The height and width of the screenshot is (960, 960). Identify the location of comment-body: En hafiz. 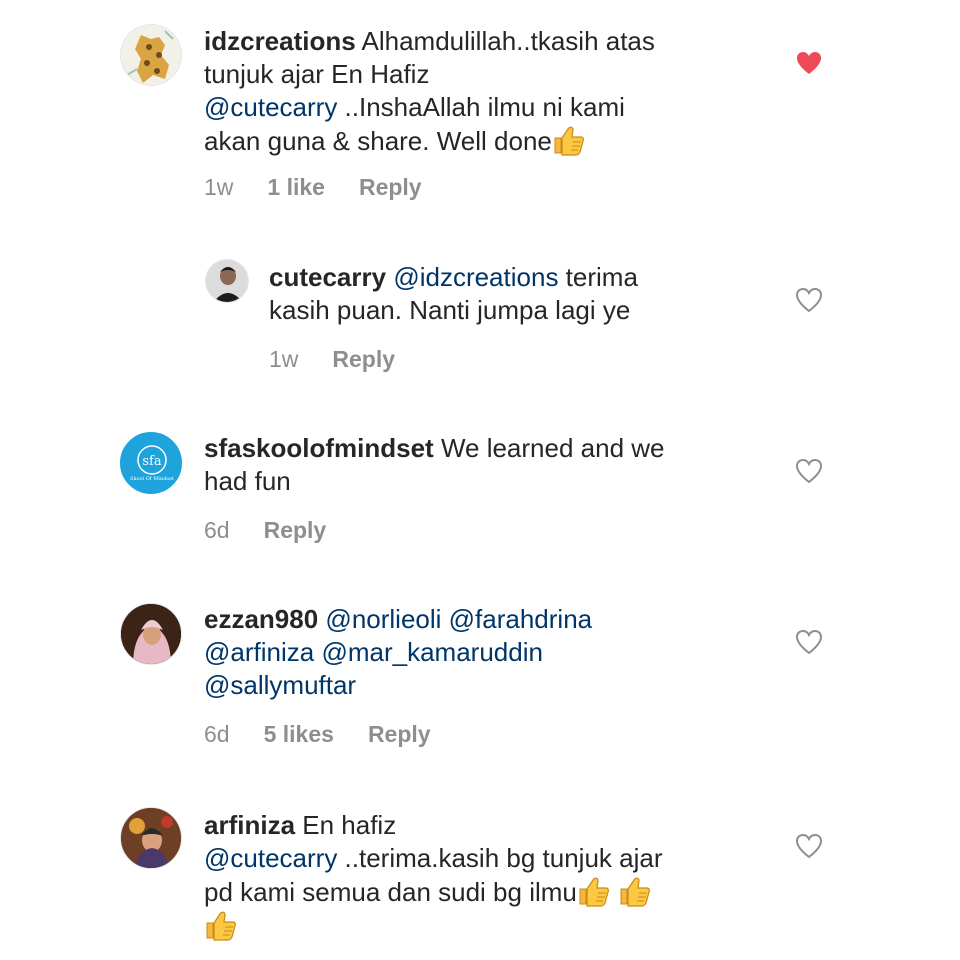
(346, 825).